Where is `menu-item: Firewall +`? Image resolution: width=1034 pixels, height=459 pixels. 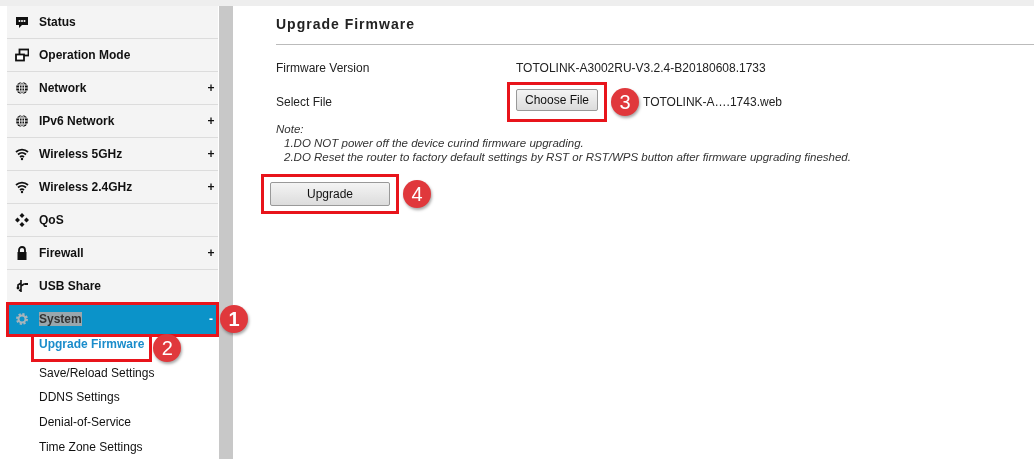
menu-item: Firewall + is located at coordinates (112, 253).